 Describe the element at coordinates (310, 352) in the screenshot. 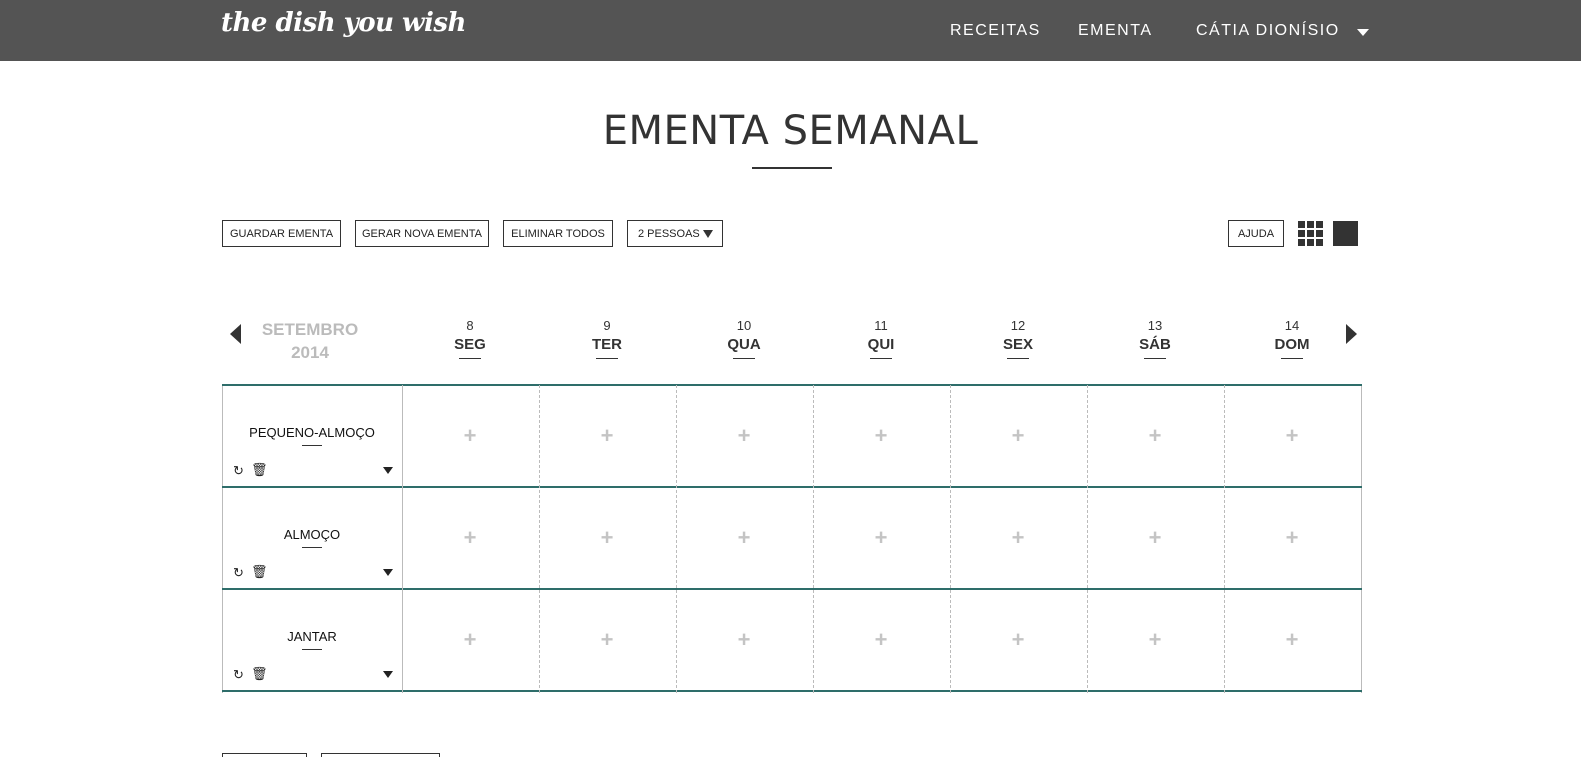

I see `year-label: 2014` at that location.